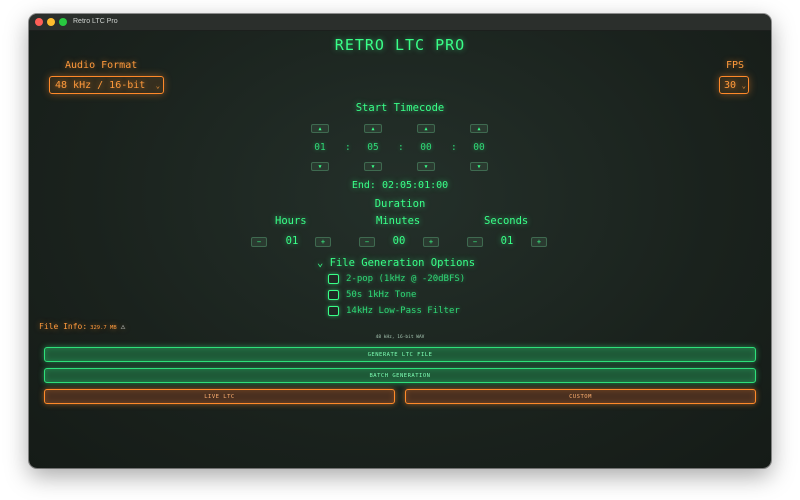 Image resolution: width=800 pixels, height=500 pixels. I want to click on audio-format-value: 48 kHz / 16-bit, so click(100, 85).